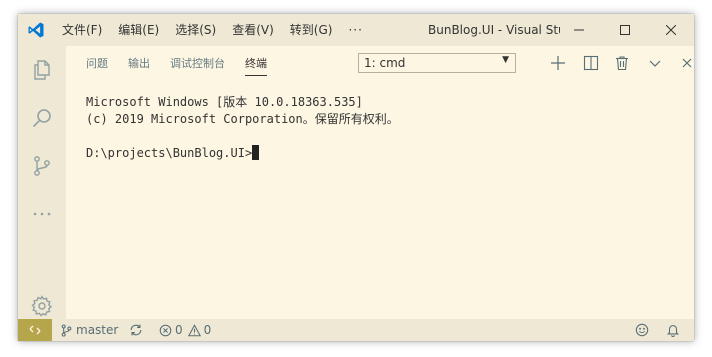 This screenshot has height=357, width=712. I want to click on search-icon, so click(42, 118).